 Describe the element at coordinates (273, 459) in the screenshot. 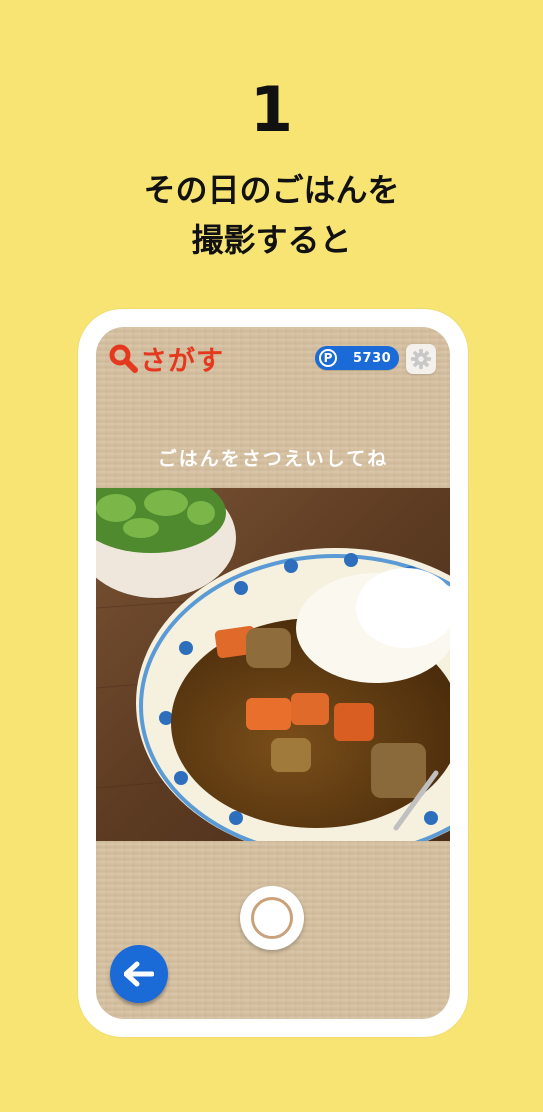

I see `instruction-text: ごはんをさつえいしてね` at that location.